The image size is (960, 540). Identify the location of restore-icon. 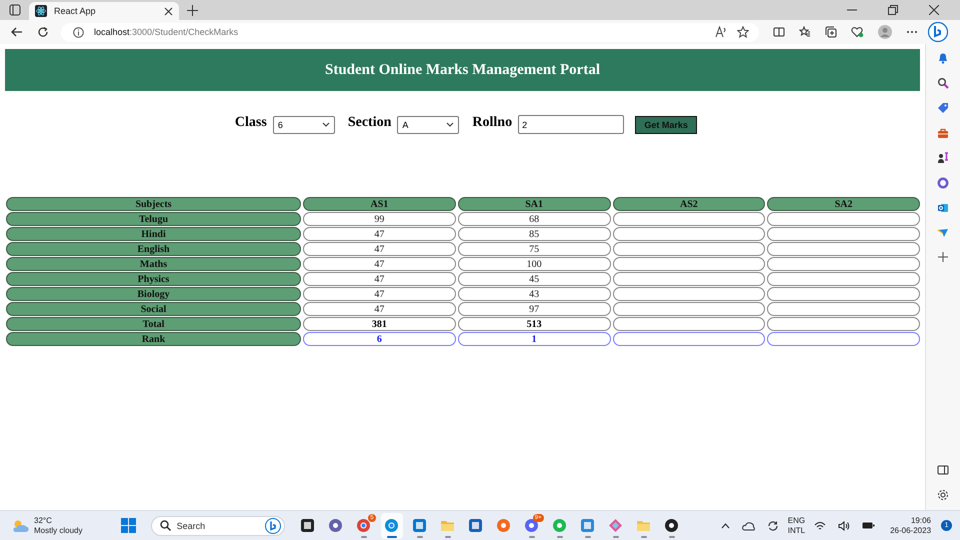
(893, 10).